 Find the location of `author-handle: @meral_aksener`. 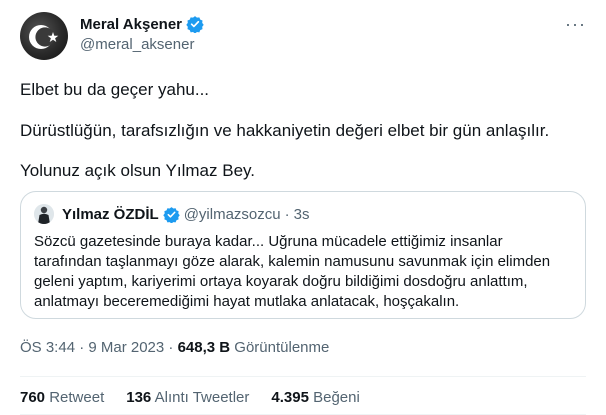

author-handle: @meral_aksener is located at coordinates (137, 44).